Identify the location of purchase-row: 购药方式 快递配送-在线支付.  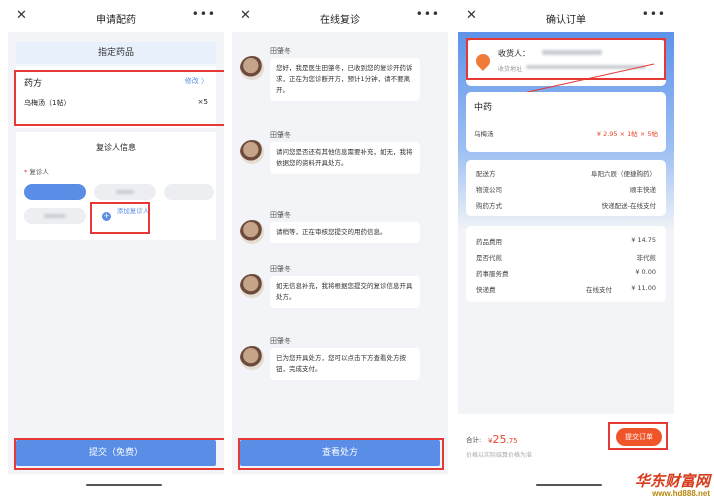
(566, 206).